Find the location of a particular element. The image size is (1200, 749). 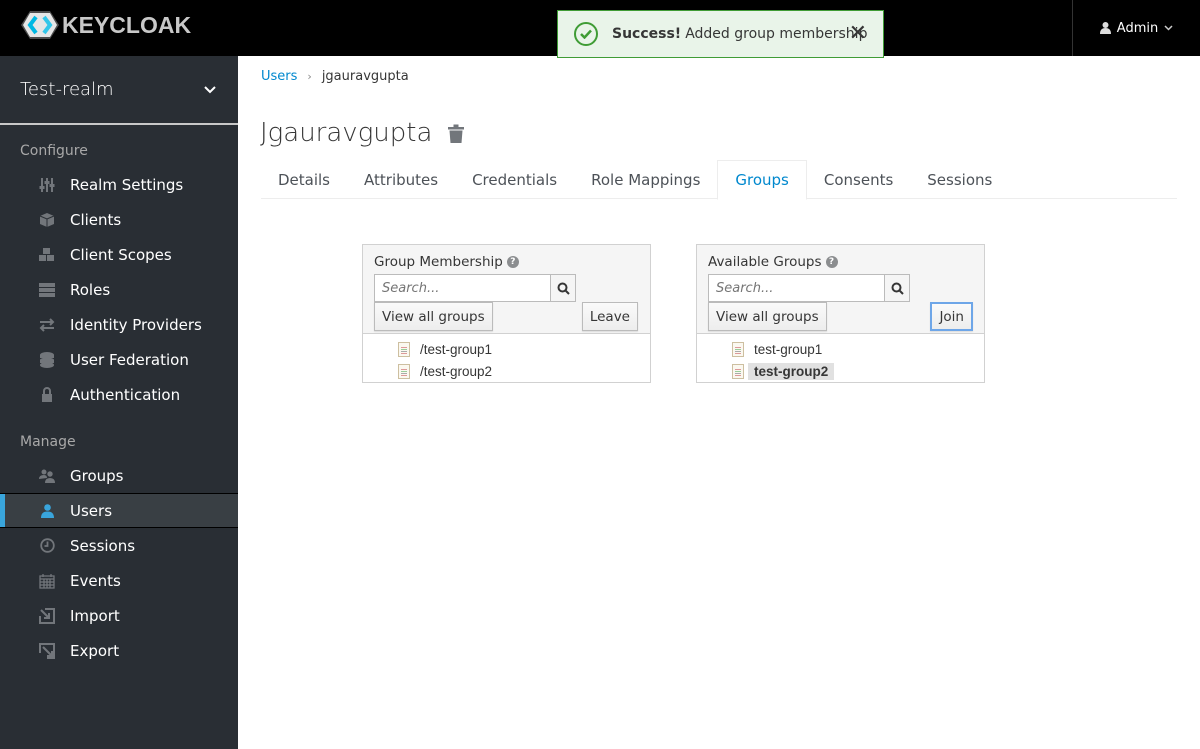

sidebar-item-identity-providers: Identity Providers is located at coordinates (119, 324).